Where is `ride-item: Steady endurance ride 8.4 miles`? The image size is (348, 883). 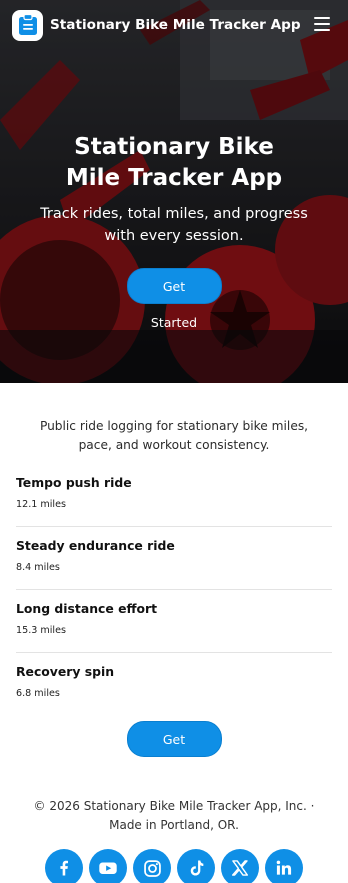
ride-item: Steady endurance ride 8.4 miles is located at coordinates (174, 558).